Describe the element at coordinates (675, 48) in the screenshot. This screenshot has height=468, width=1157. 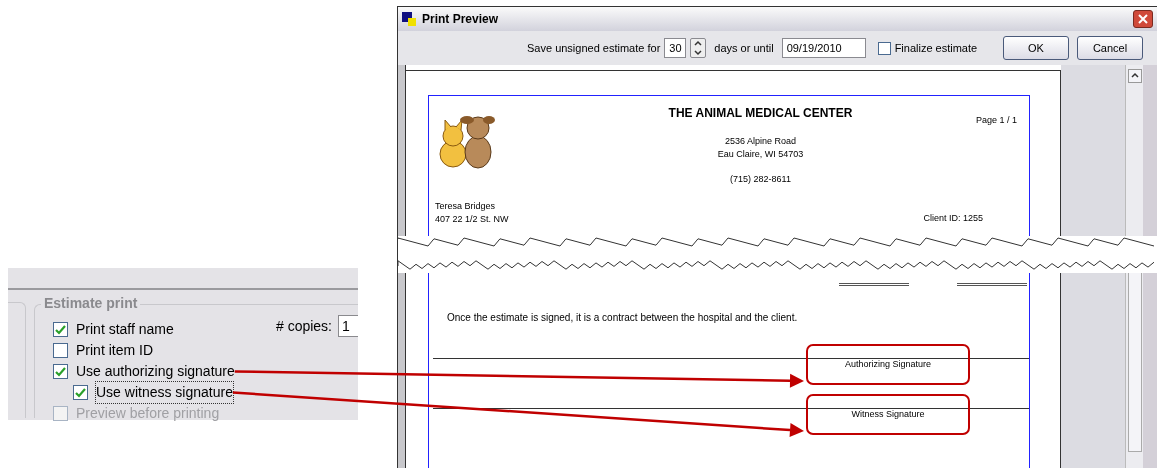
I see `days-field: 30` at that location.